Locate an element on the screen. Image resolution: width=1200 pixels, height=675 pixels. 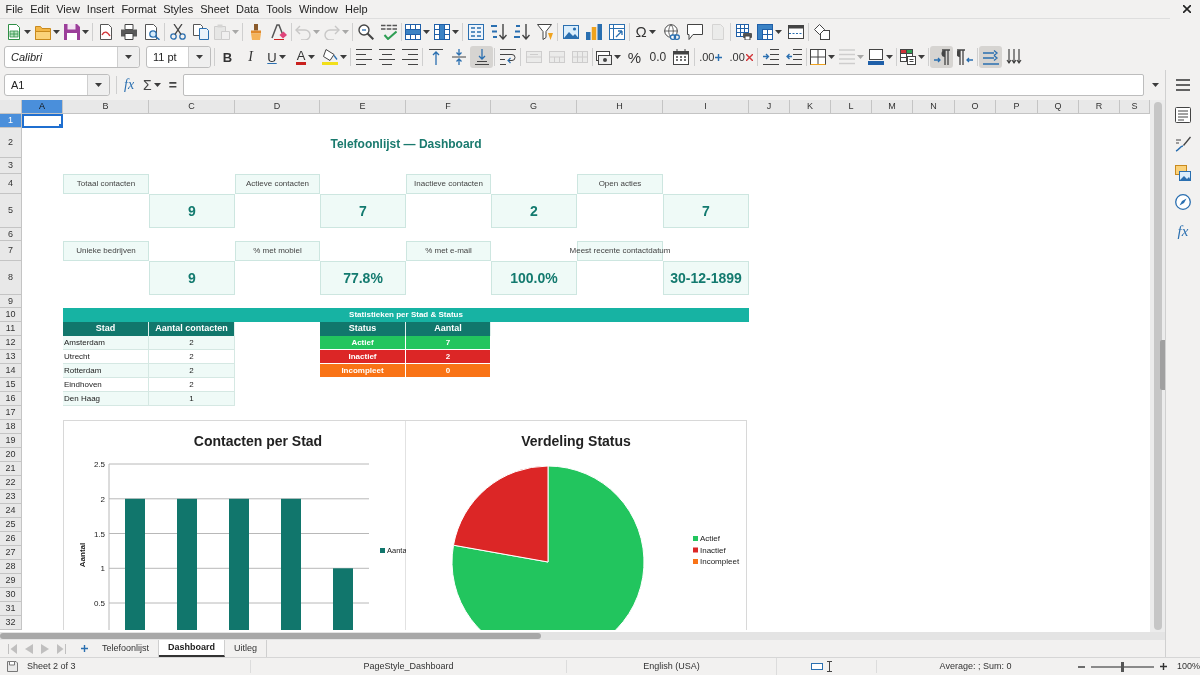
number-format-button: 0.0 is located at coordinates (658, 57).